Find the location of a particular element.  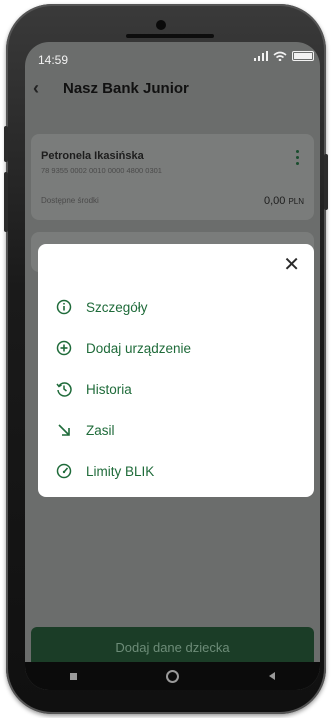

menu-item-label: Historia is located at coordinates (109, 389).